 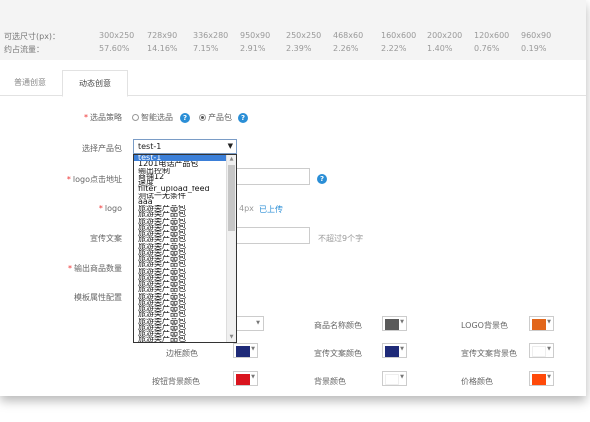 What do you see at coordinates (114, 48) in the screenshot?
I see `traffic-cell: 57.60%` at bounding box center [114, 48].